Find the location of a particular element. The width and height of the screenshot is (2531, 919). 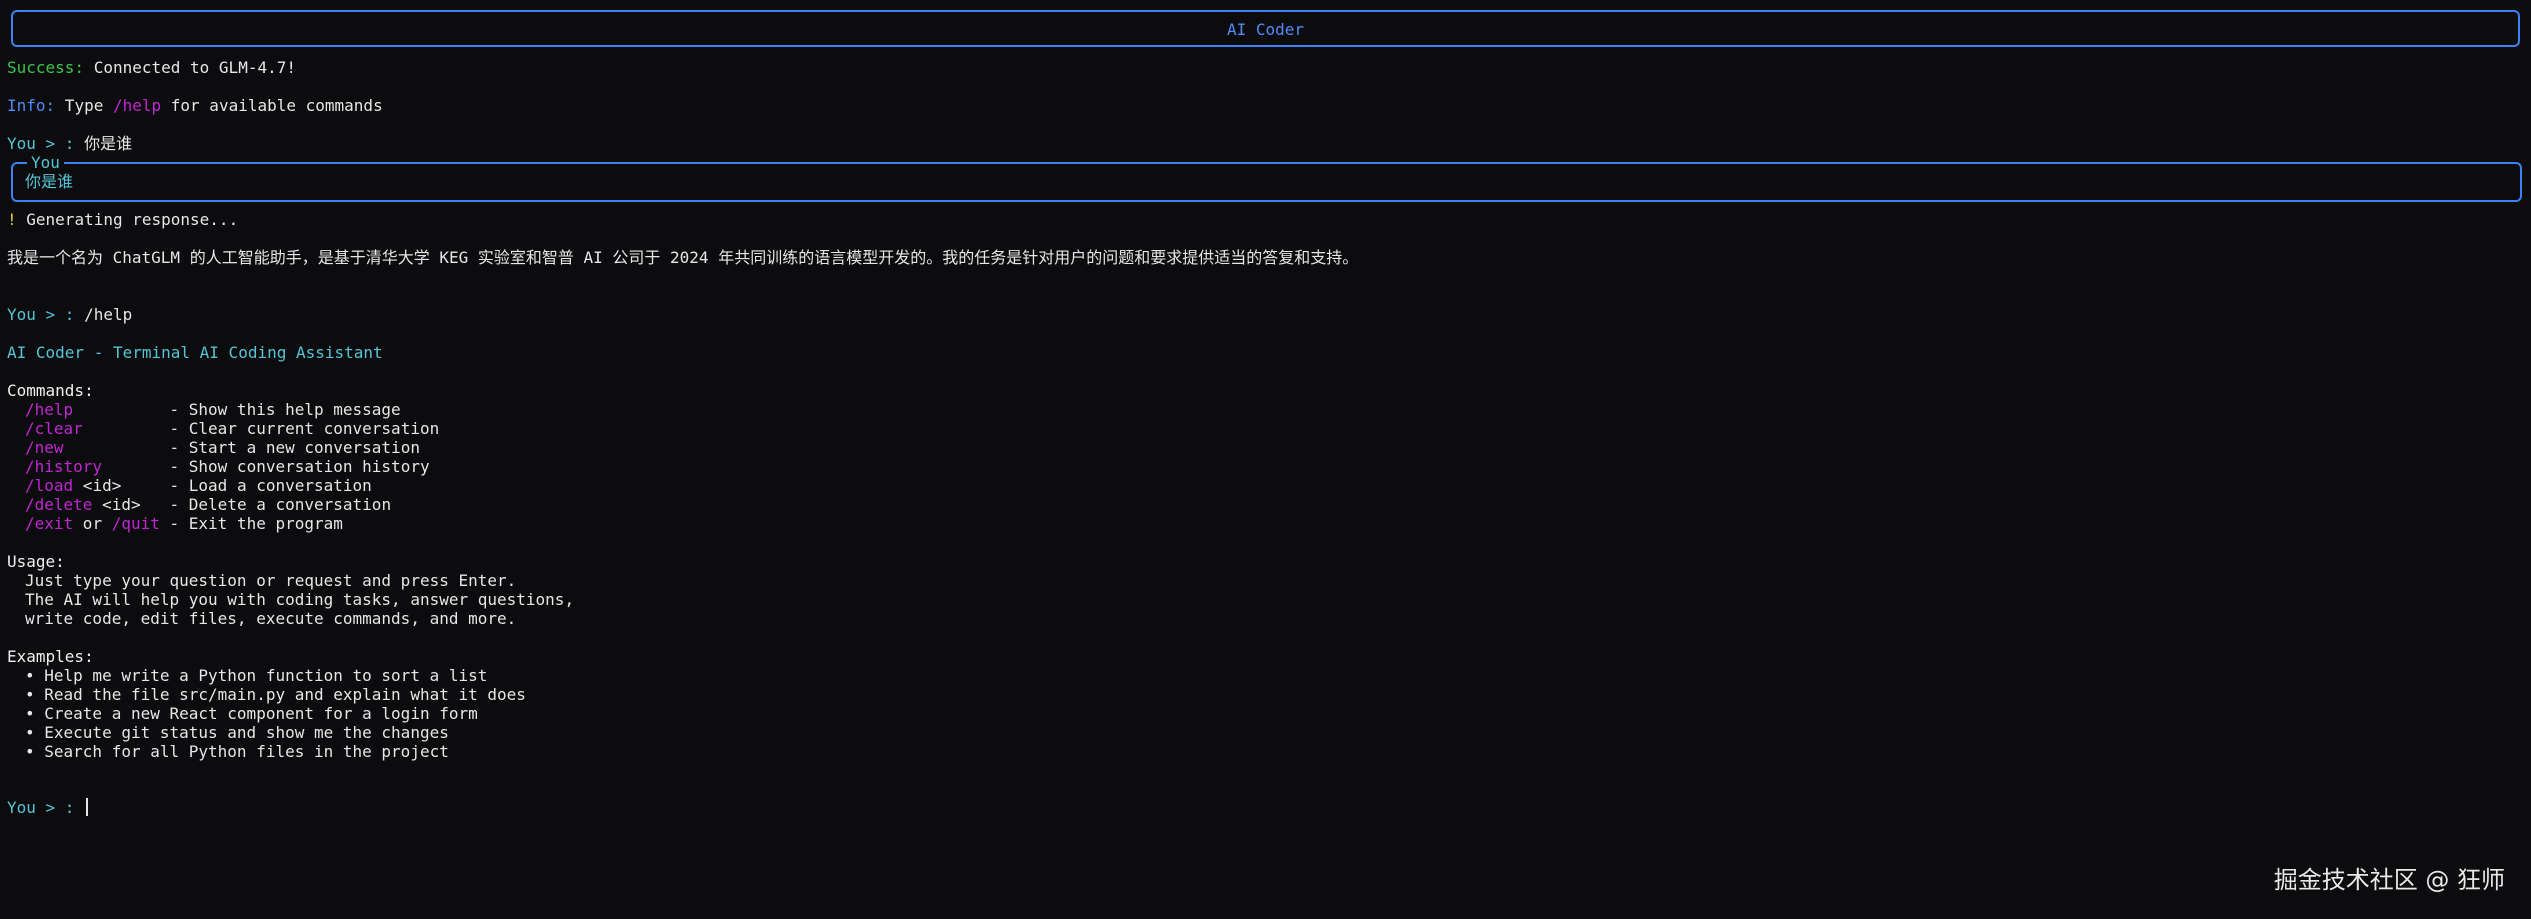

command-row: /history - Show conversation history is located at coordinates (227, 466).